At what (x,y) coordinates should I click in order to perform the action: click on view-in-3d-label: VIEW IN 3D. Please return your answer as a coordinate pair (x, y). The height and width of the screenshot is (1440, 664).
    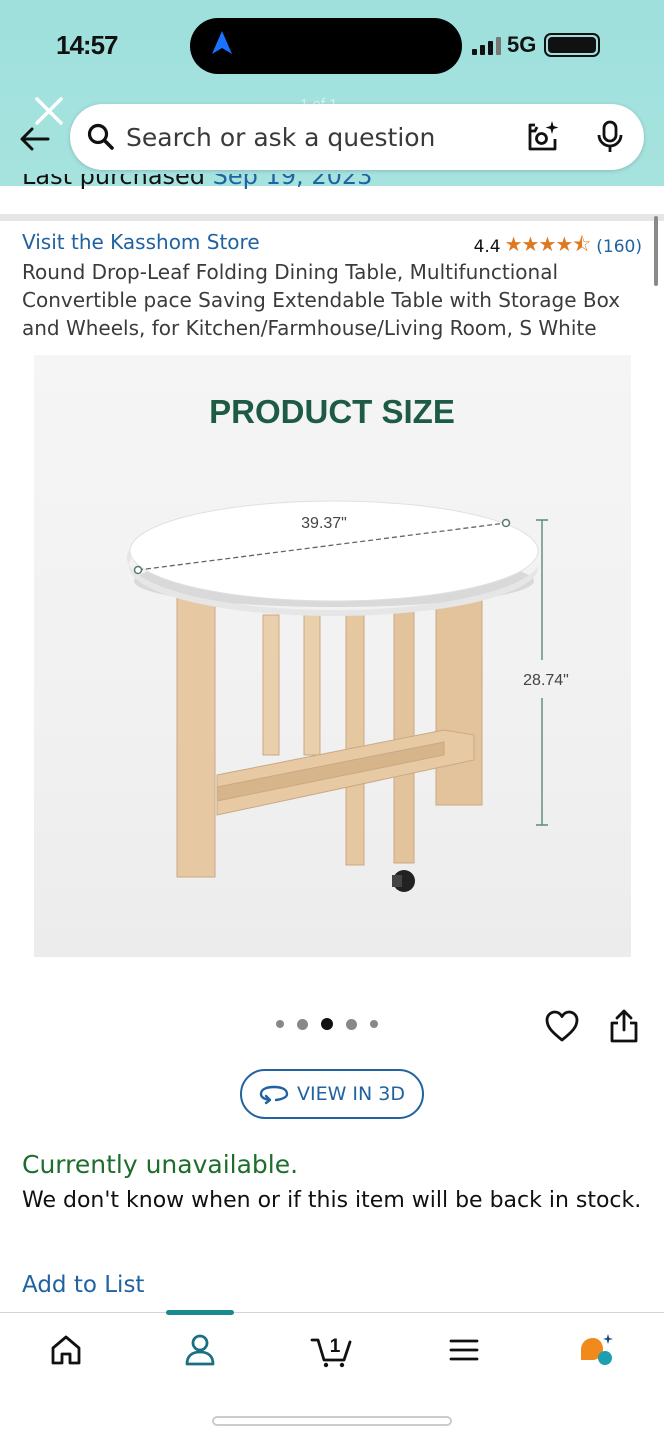
    Looking at the image, I should click on (350, 1094).